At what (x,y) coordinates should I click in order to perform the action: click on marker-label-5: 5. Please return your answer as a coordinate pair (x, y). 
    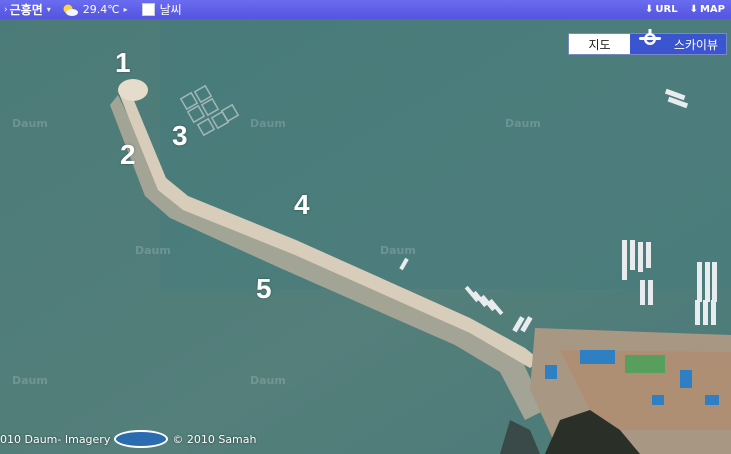
    Looking at the image, I should click on (264, 288).